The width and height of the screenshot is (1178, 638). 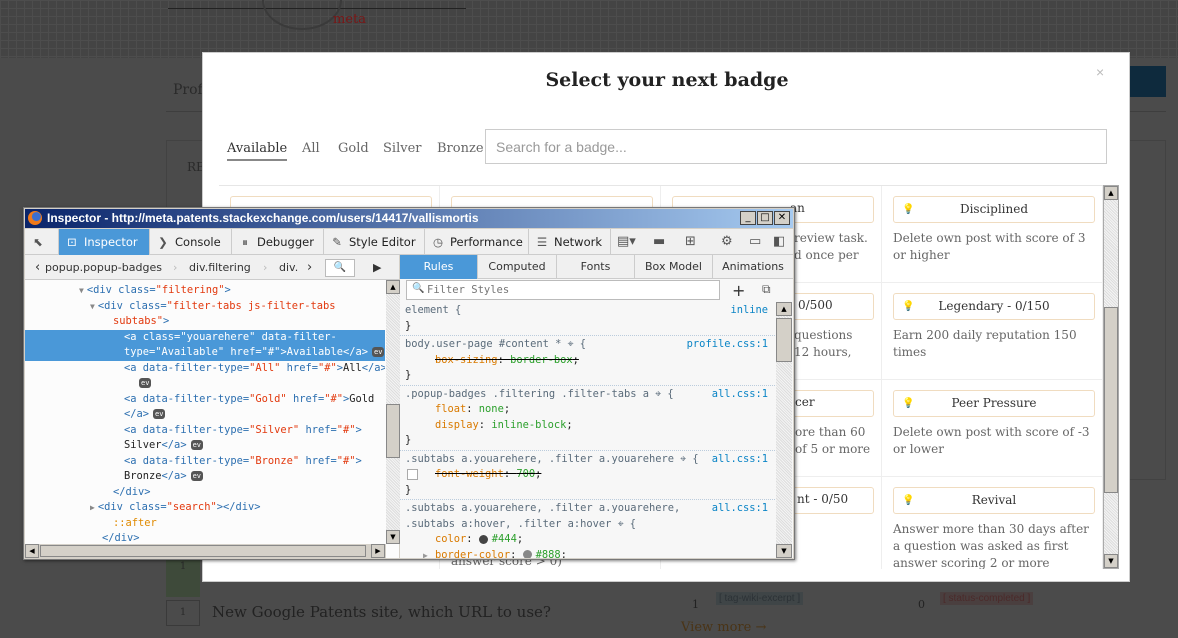 I want to click on site-logo-text: meta, so click(x=349, y=19).